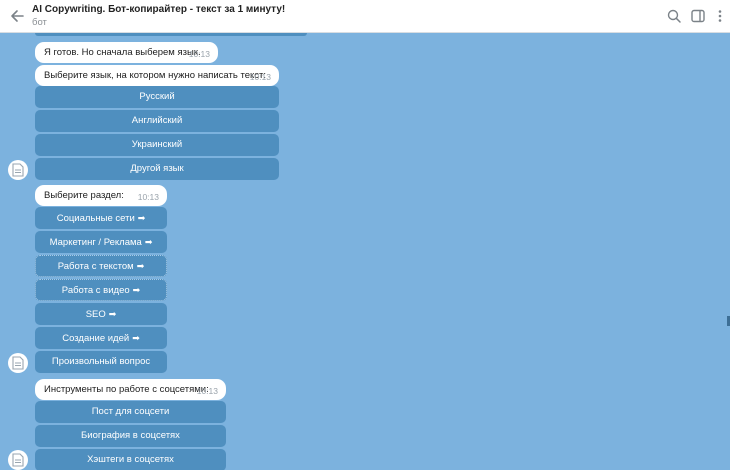 This screenshot has height=470, width=730. I want to click on keyboard-button-marketing: Маркетинг / Реклама ➡, so click(101, 242).